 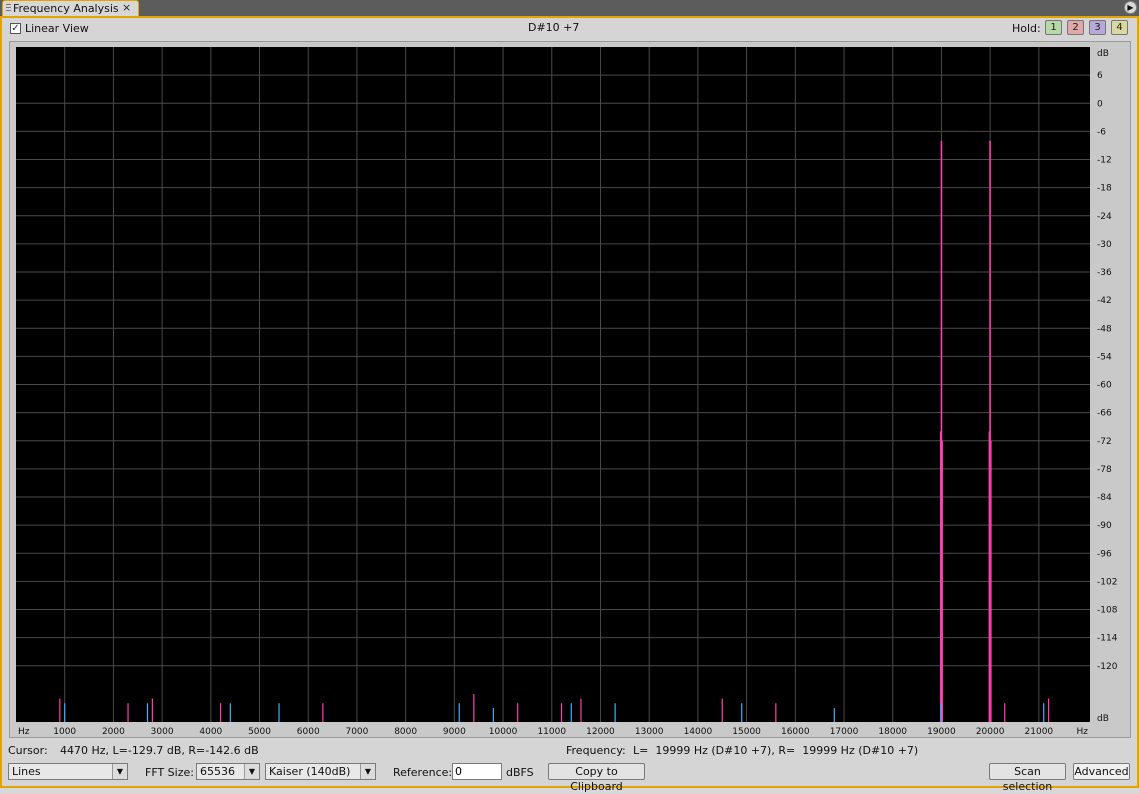 What do you see at coordinates (1053, 27) in the screenshot?
I see `hold-button-1: 1` at bounding box center [1053, 27].